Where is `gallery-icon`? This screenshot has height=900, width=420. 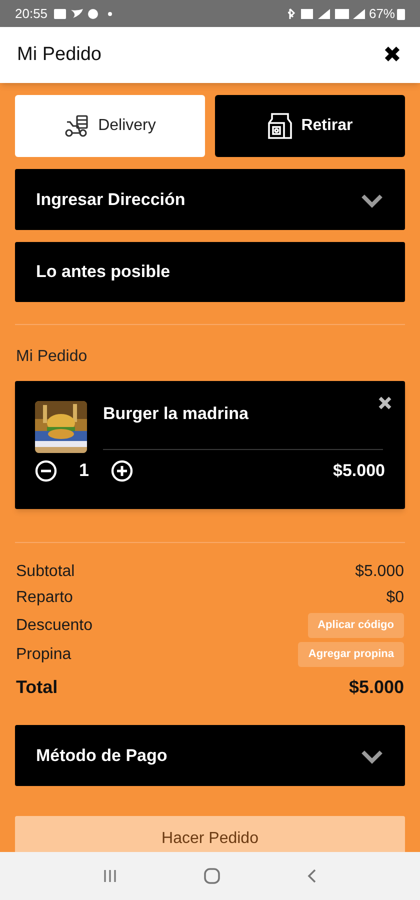
gallery-icon is located at coordinates (60, 13).